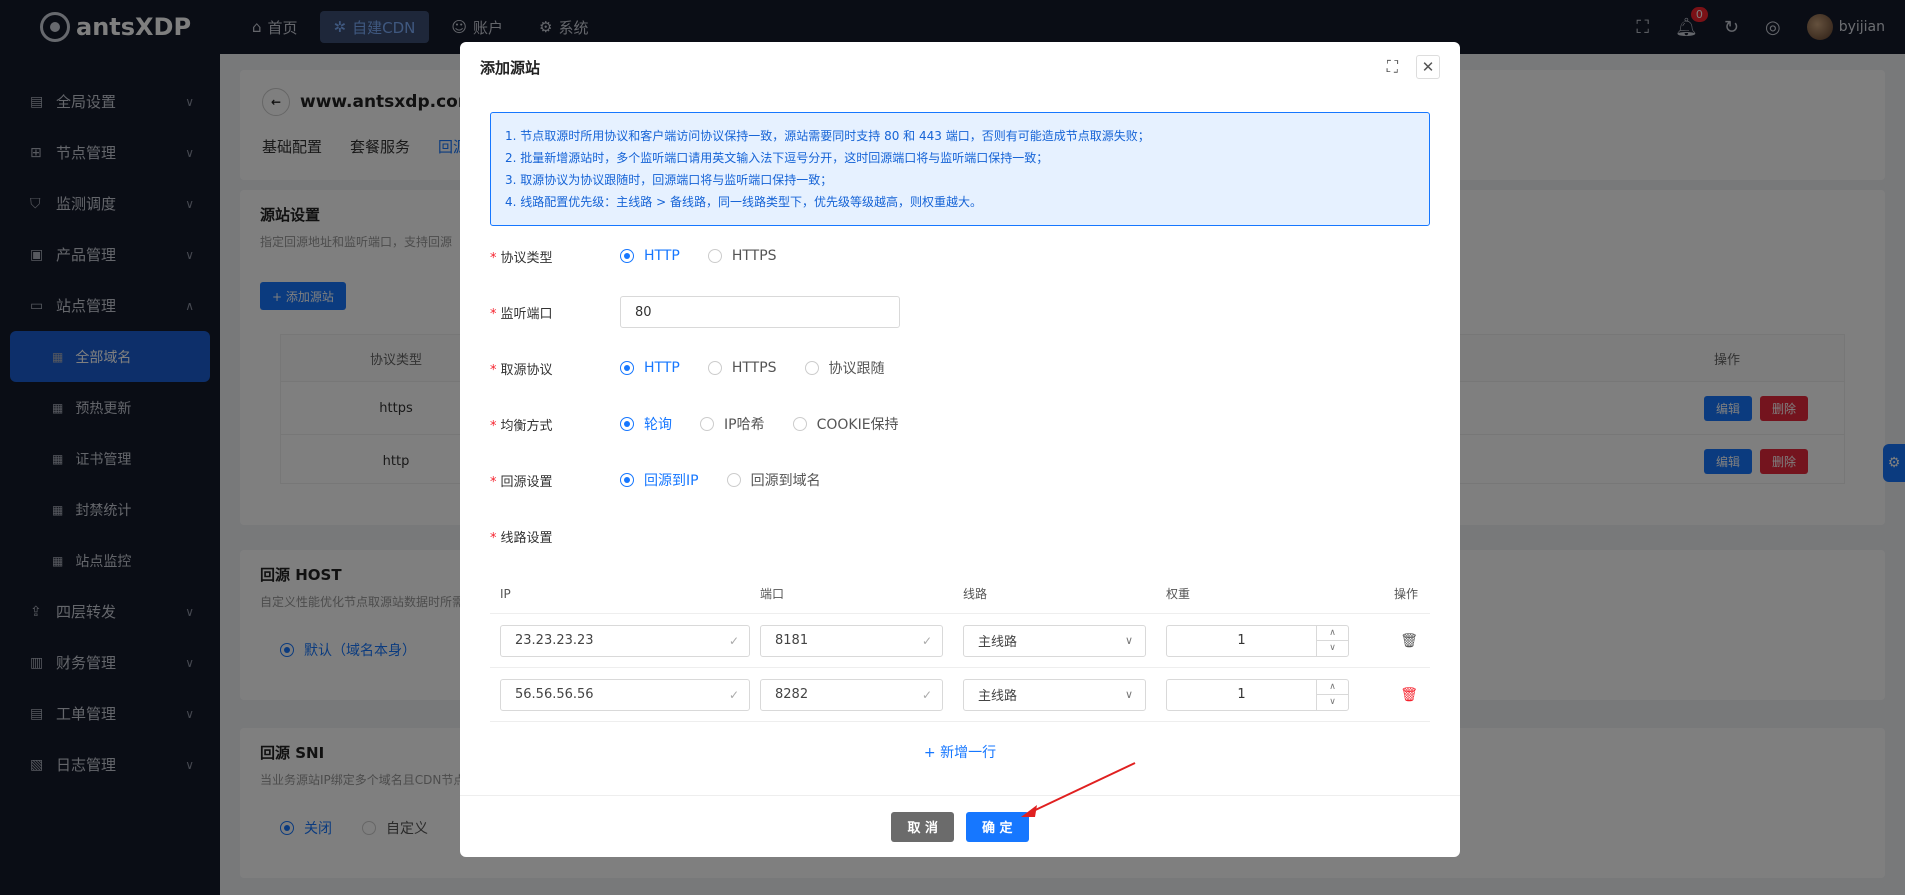 The image size is (1905, 895). I want to click on balance-iphash-radio: IP哈希, so click(732, 424).